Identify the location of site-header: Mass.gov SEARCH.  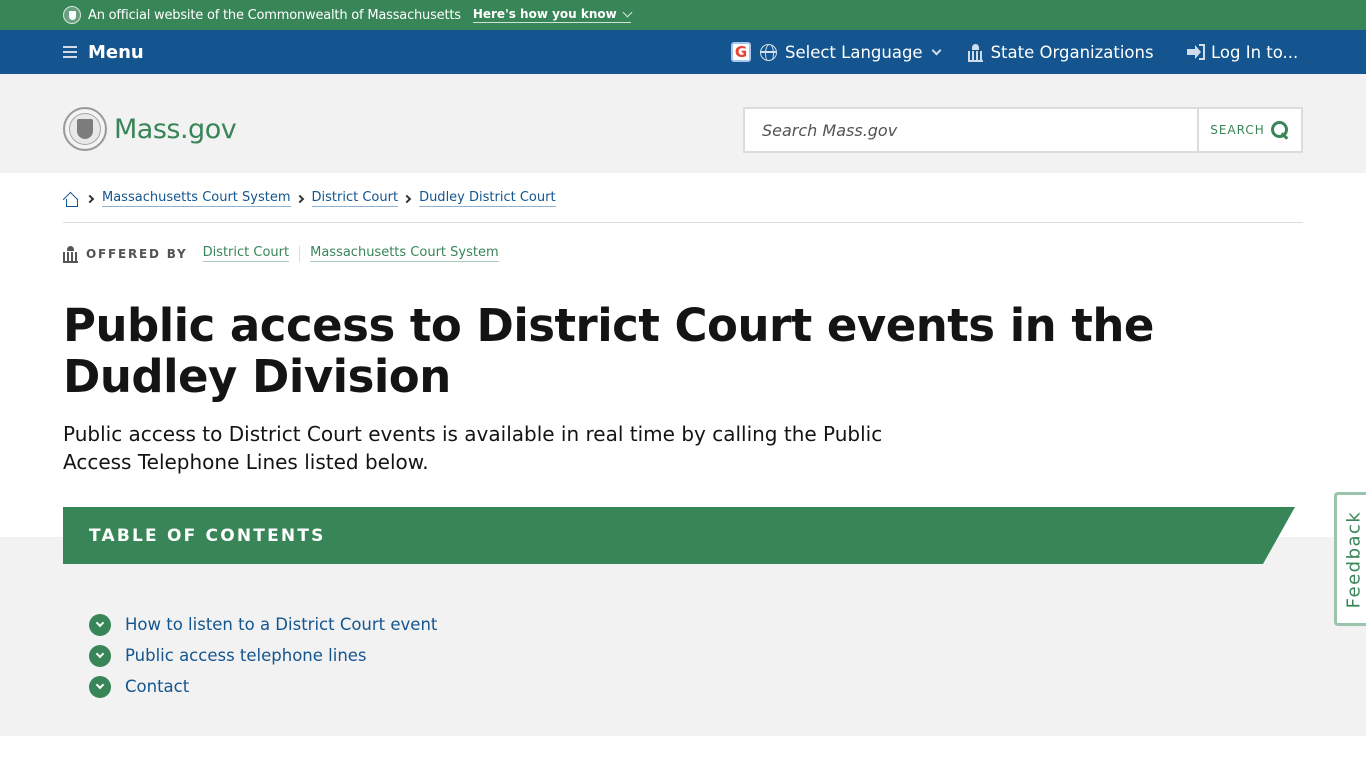
(683, 123).